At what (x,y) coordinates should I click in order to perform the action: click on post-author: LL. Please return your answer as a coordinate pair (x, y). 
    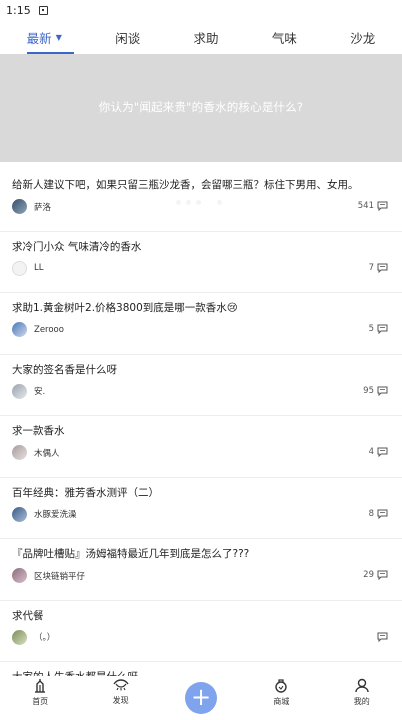
    Looking at the image, I should click on (28, 268).